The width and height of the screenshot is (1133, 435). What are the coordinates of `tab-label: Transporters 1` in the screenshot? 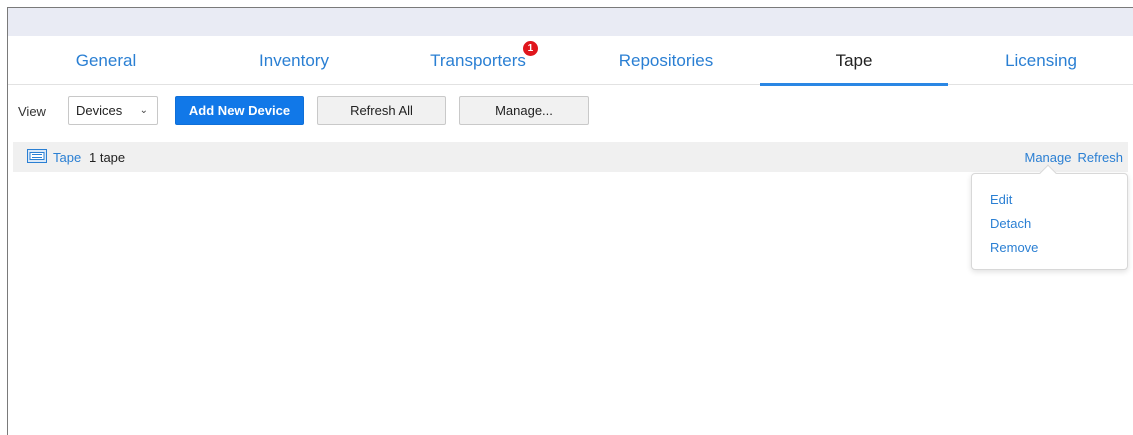 It's located at (484, 55).